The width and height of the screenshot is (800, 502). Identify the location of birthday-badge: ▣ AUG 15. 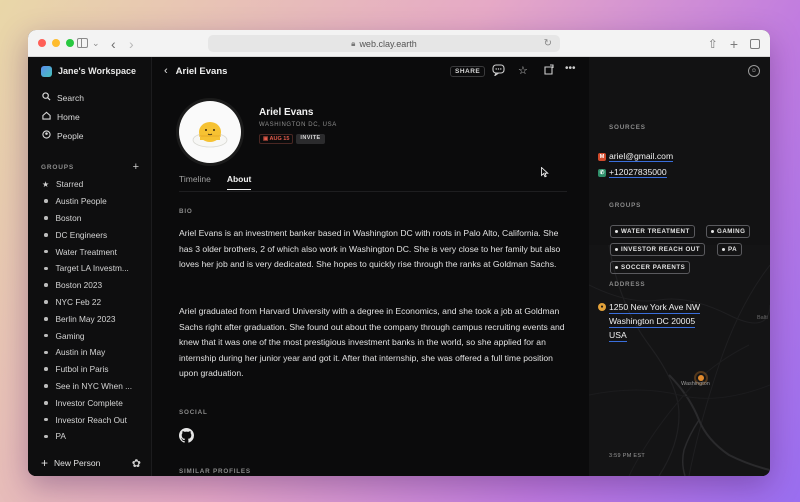
(276, 139).